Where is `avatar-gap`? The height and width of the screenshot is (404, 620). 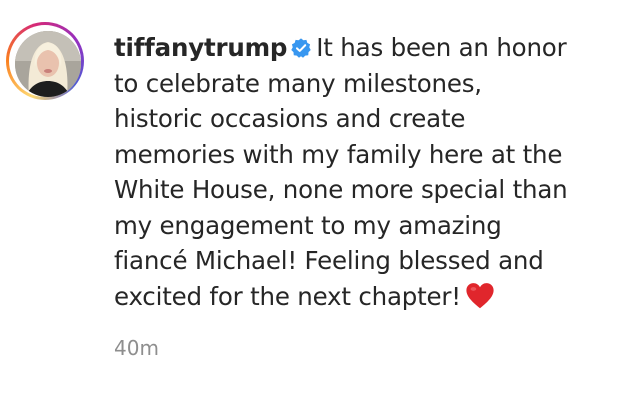
avatar-gap is located at coordinates (45, 61).